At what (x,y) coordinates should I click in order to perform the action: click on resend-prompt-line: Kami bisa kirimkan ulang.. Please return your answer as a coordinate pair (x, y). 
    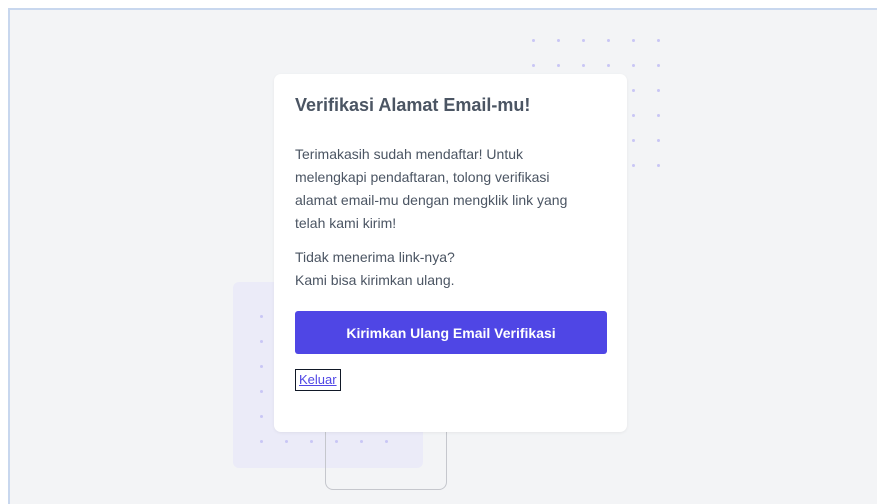
    Looking at the image, I should click on (375, 280).